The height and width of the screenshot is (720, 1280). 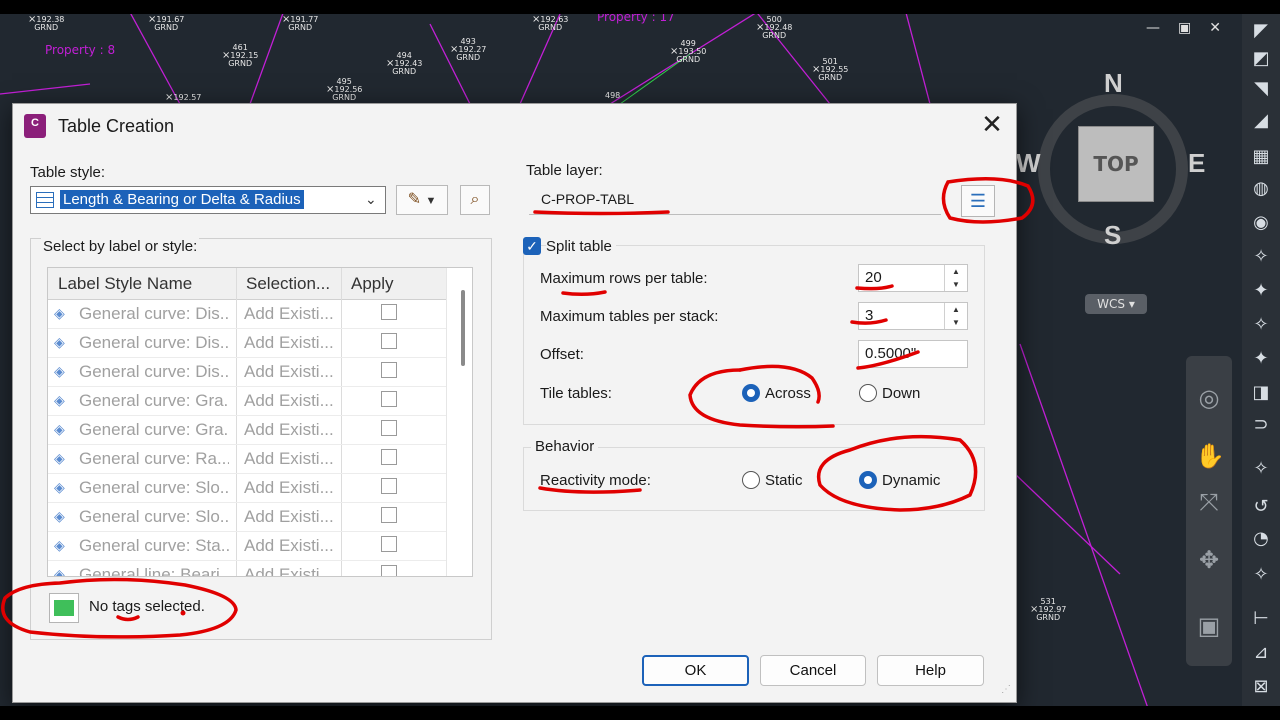 What do you see at coordinates (183, 97) in the screenshot?
I see `survey-point: ×192.57` at bounding box center [183, 97].